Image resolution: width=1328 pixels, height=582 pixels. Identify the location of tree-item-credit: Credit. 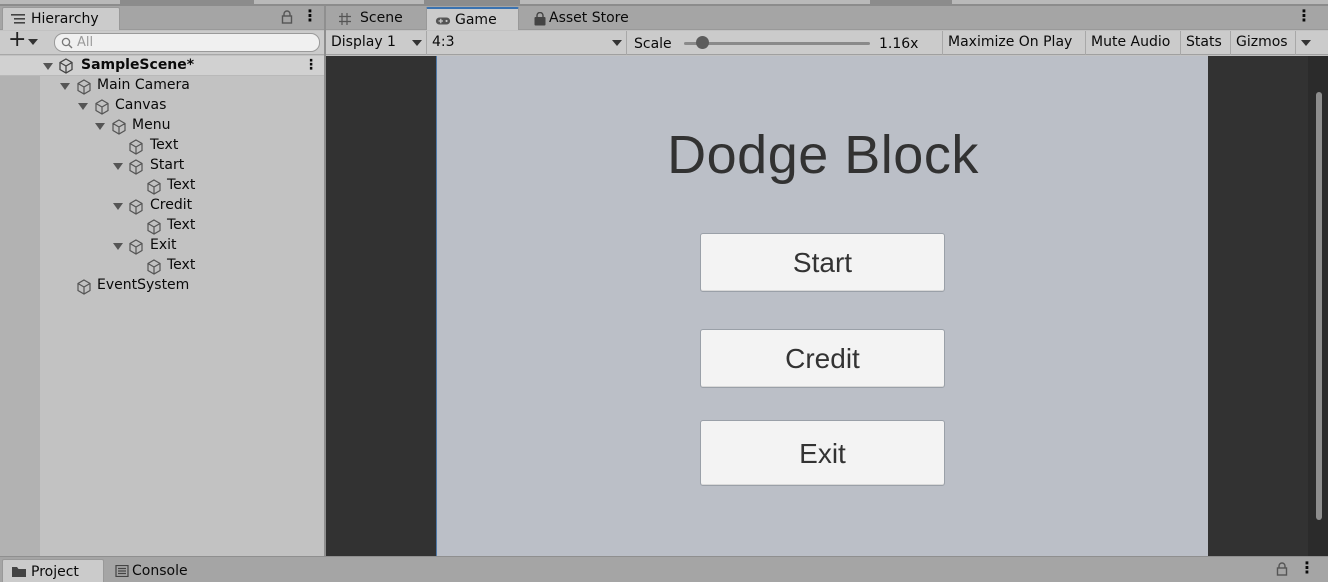
(162, 206).